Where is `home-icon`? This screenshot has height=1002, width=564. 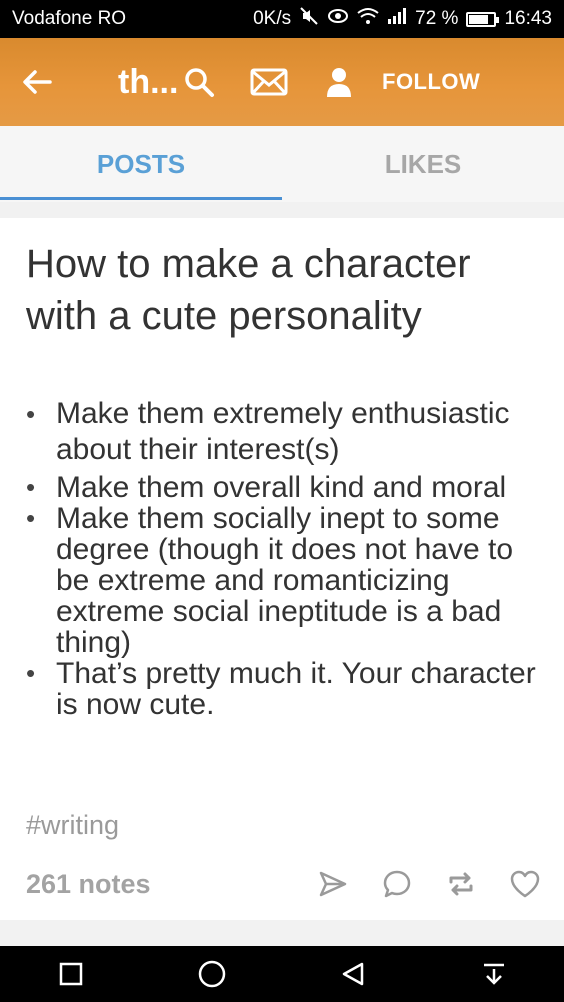 home-icon is located at coordinates (212, 974).